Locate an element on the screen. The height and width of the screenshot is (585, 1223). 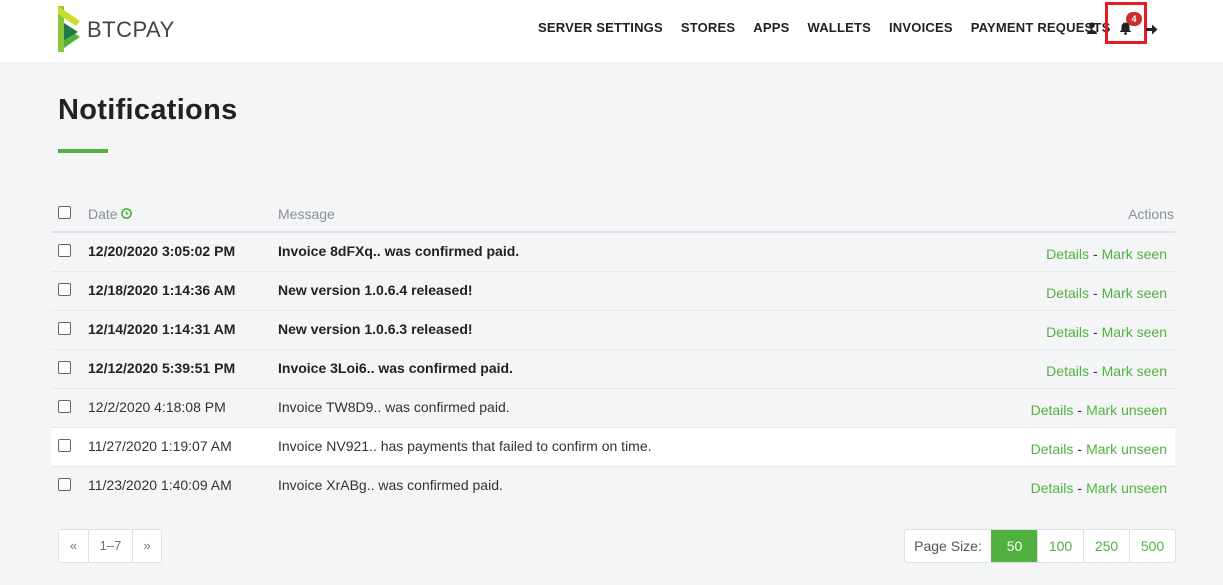
notification-date: 12/18/2020 1:14:36 AM is located at coordinates (162, 290).